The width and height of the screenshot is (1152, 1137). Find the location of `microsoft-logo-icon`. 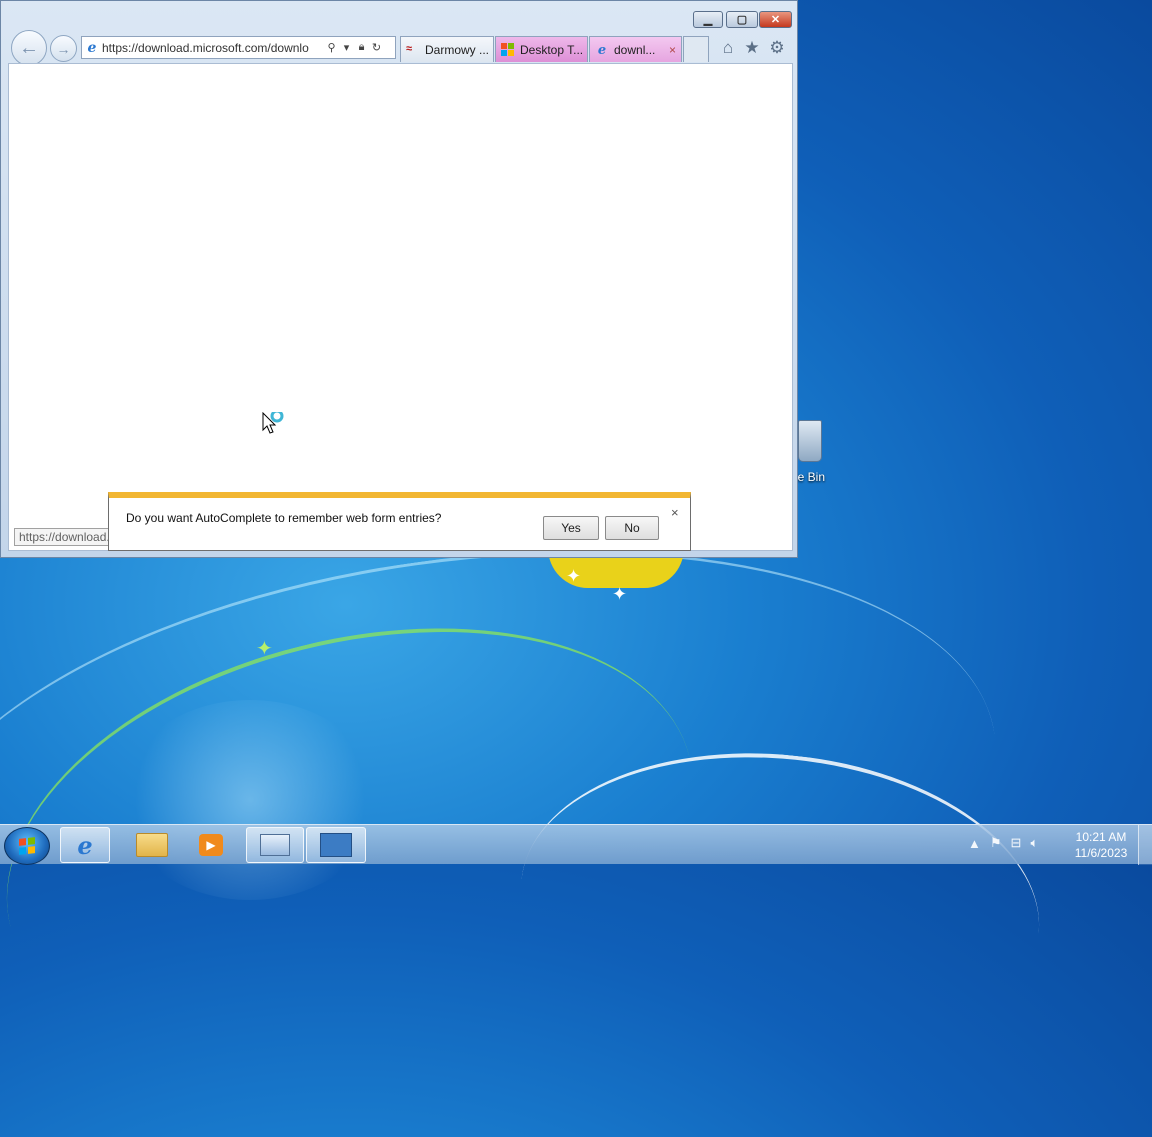

microsoft-logo-icon is located at coordinates (508, 49).